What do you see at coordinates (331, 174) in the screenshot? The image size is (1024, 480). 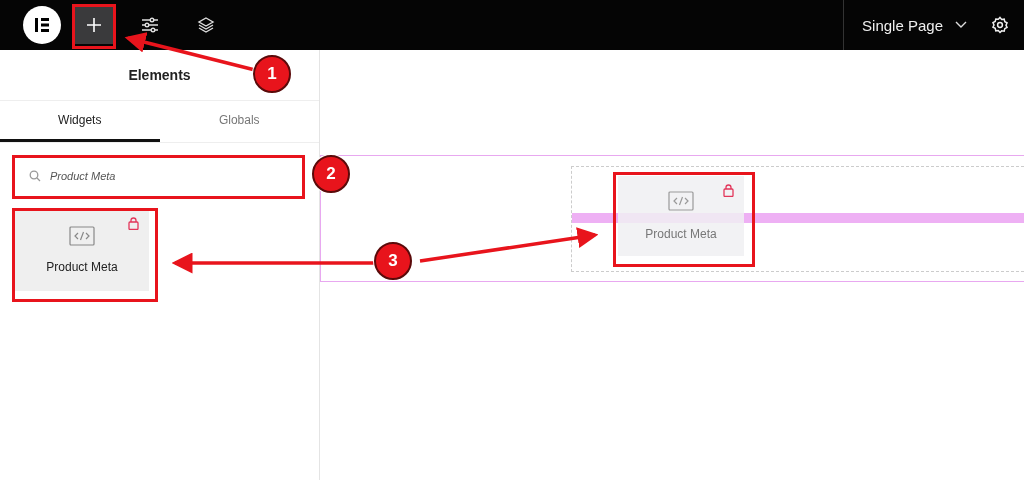 I see `step-badge: 2` at bounding box center [331, 174].